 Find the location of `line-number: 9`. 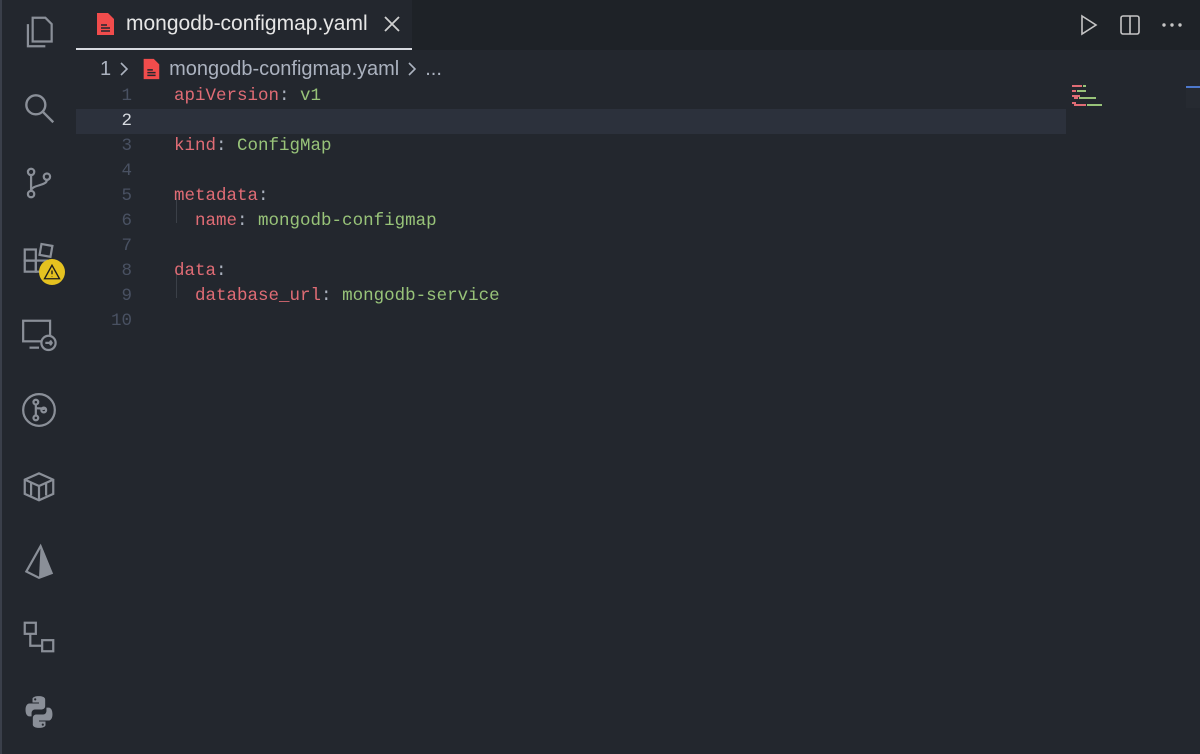

line-number: 9 is located at coordinates (126, 296).